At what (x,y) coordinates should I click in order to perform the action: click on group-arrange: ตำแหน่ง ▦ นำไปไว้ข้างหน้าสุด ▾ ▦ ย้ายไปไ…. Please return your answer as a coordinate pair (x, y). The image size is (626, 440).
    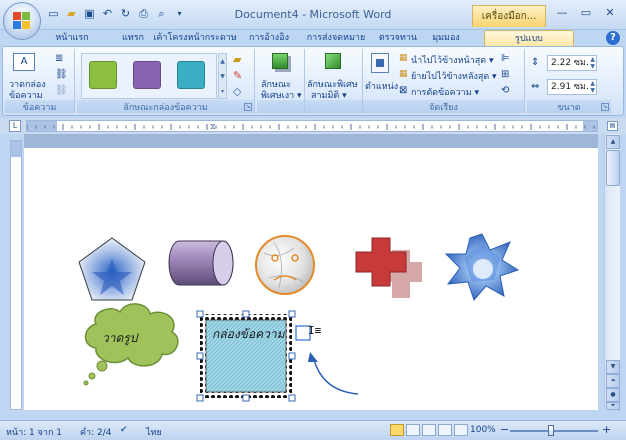
    Looking at the image, I should click on (444, 81).